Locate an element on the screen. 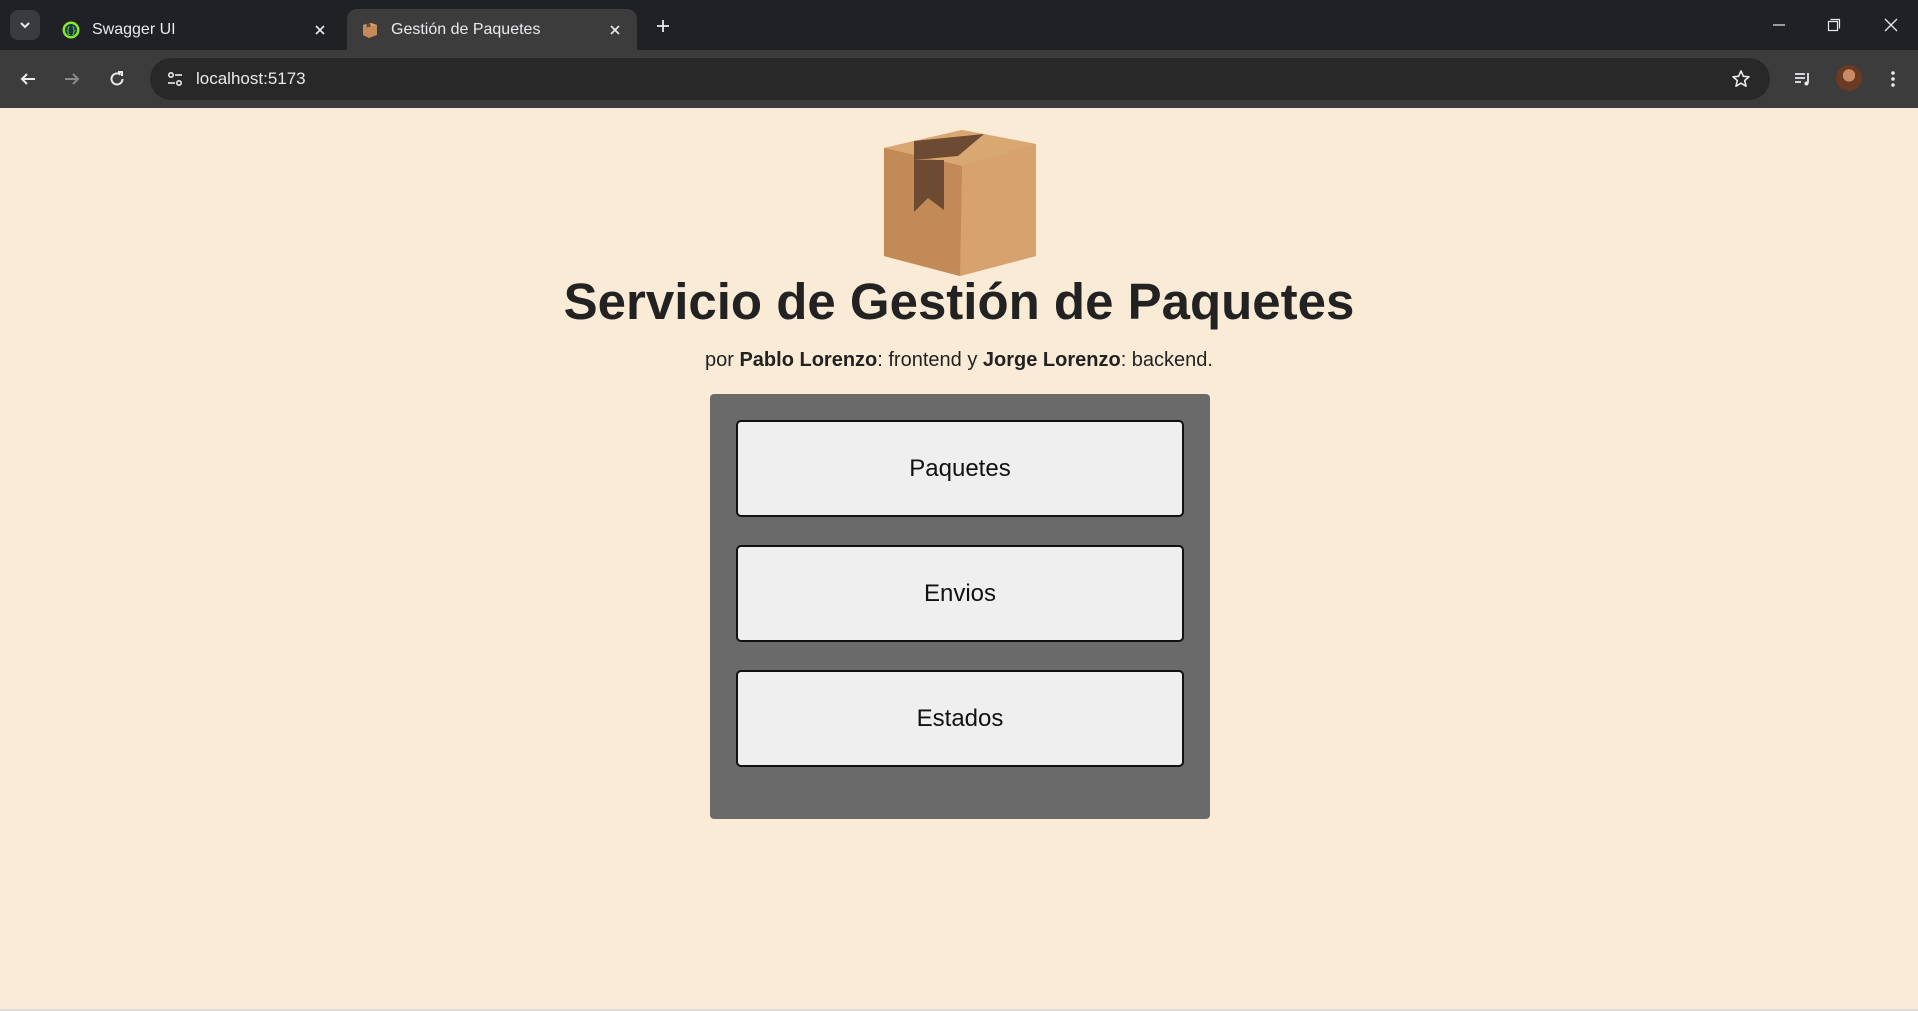  arrow-left-icon is located at coordinates (27, 79).